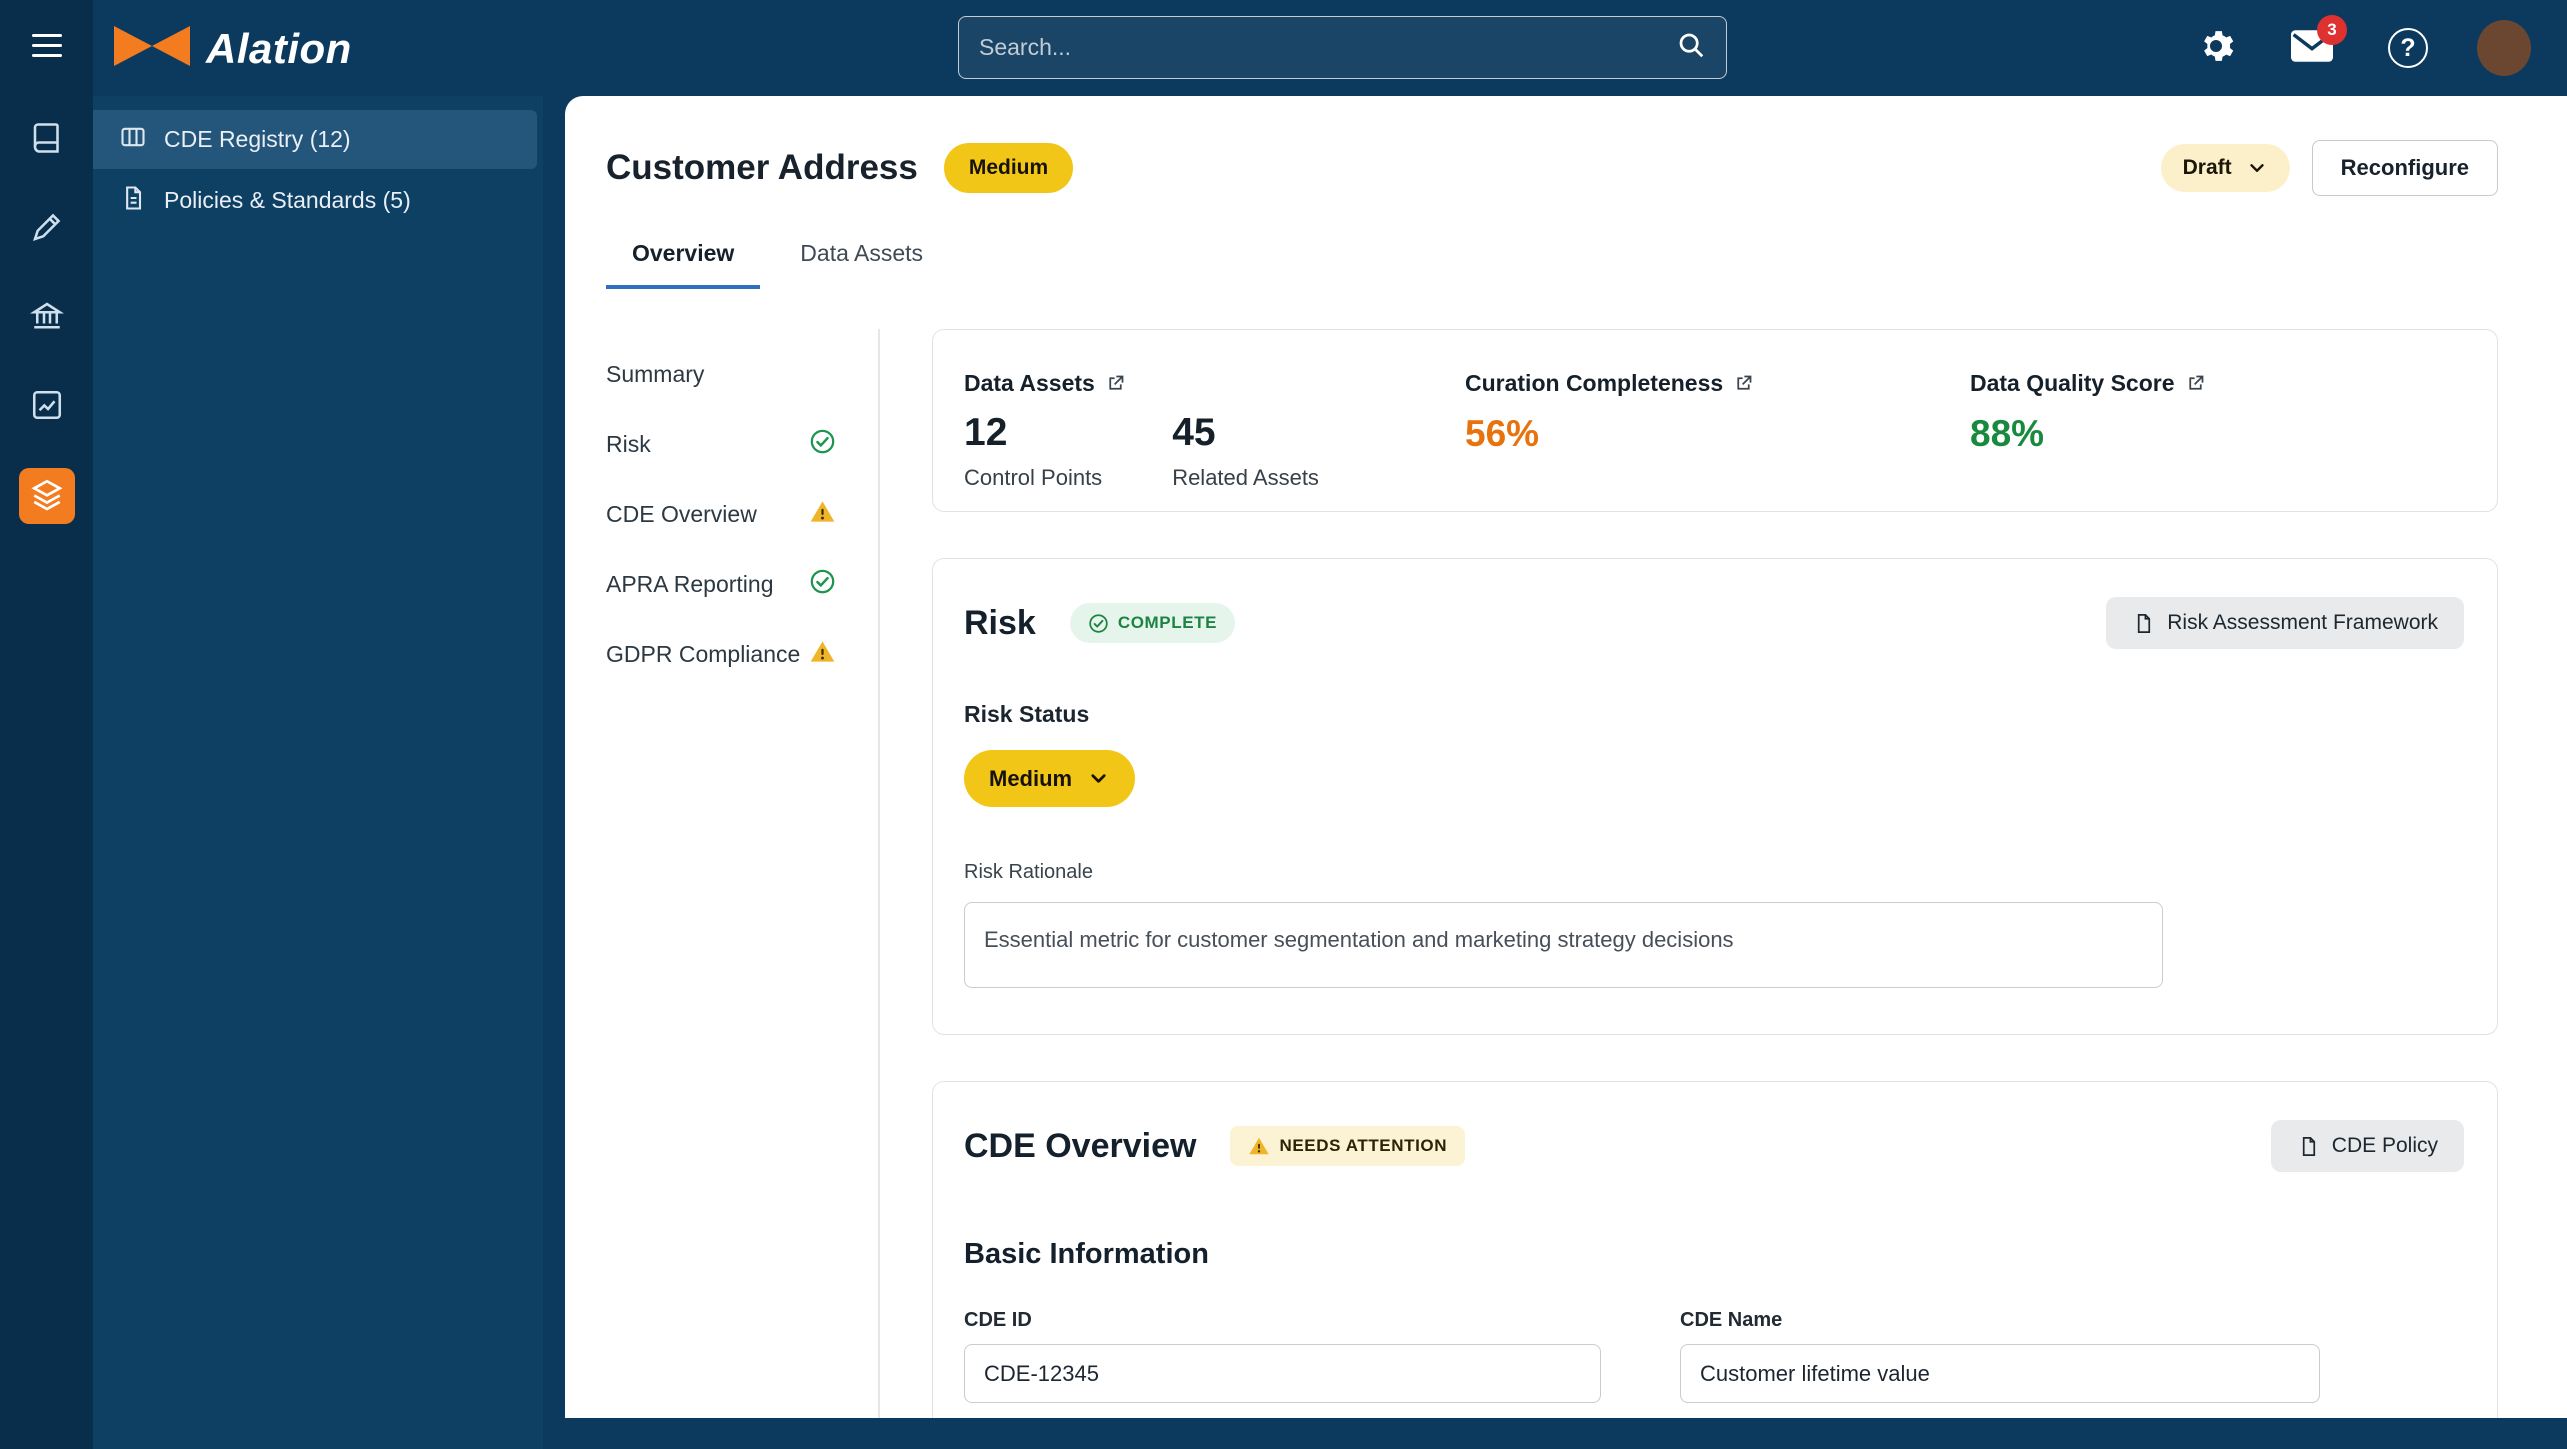  Describe the element at coordinates (1080, 1145) in the screenshot. I see `cde-overview-title: CDE Overview` at that location.